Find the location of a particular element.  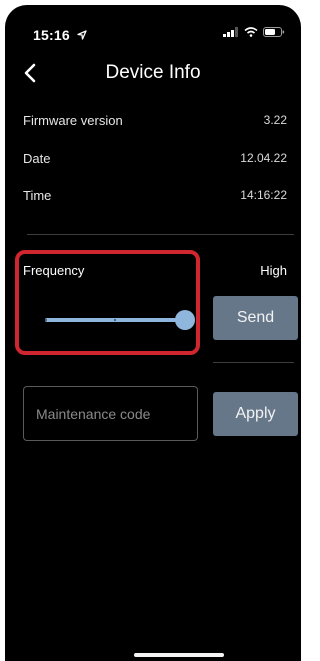

status-icons is located at coordinates (254, 32).